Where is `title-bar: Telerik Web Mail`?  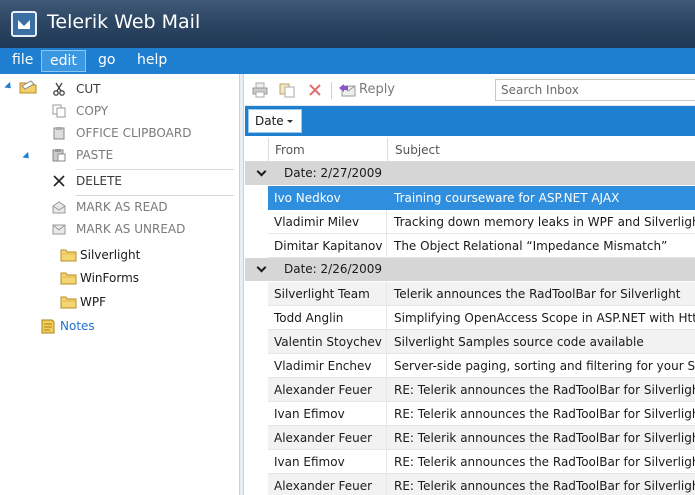
title-bar: Telerik Web Mail is located at coordinates (347, 24).